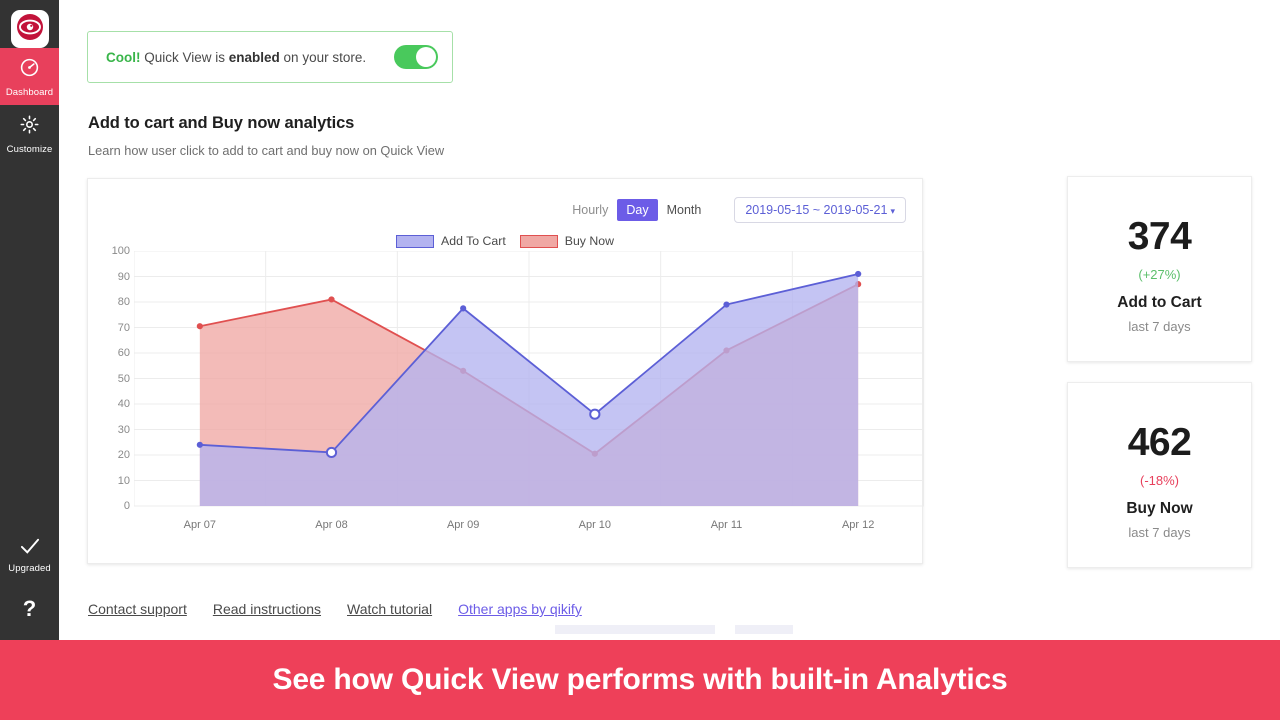 This screenshot has width=1280, height=720. Describe the element at coordinates (123, 327) in the screenshot. I see `y-axis-tick: 70` at that location.